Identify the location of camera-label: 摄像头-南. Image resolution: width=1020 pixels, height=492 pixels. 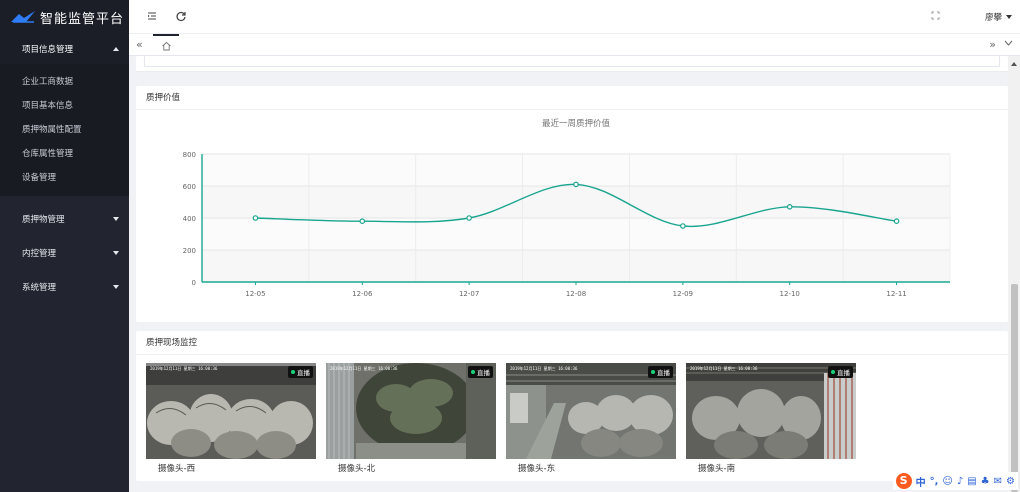
(717, 469).